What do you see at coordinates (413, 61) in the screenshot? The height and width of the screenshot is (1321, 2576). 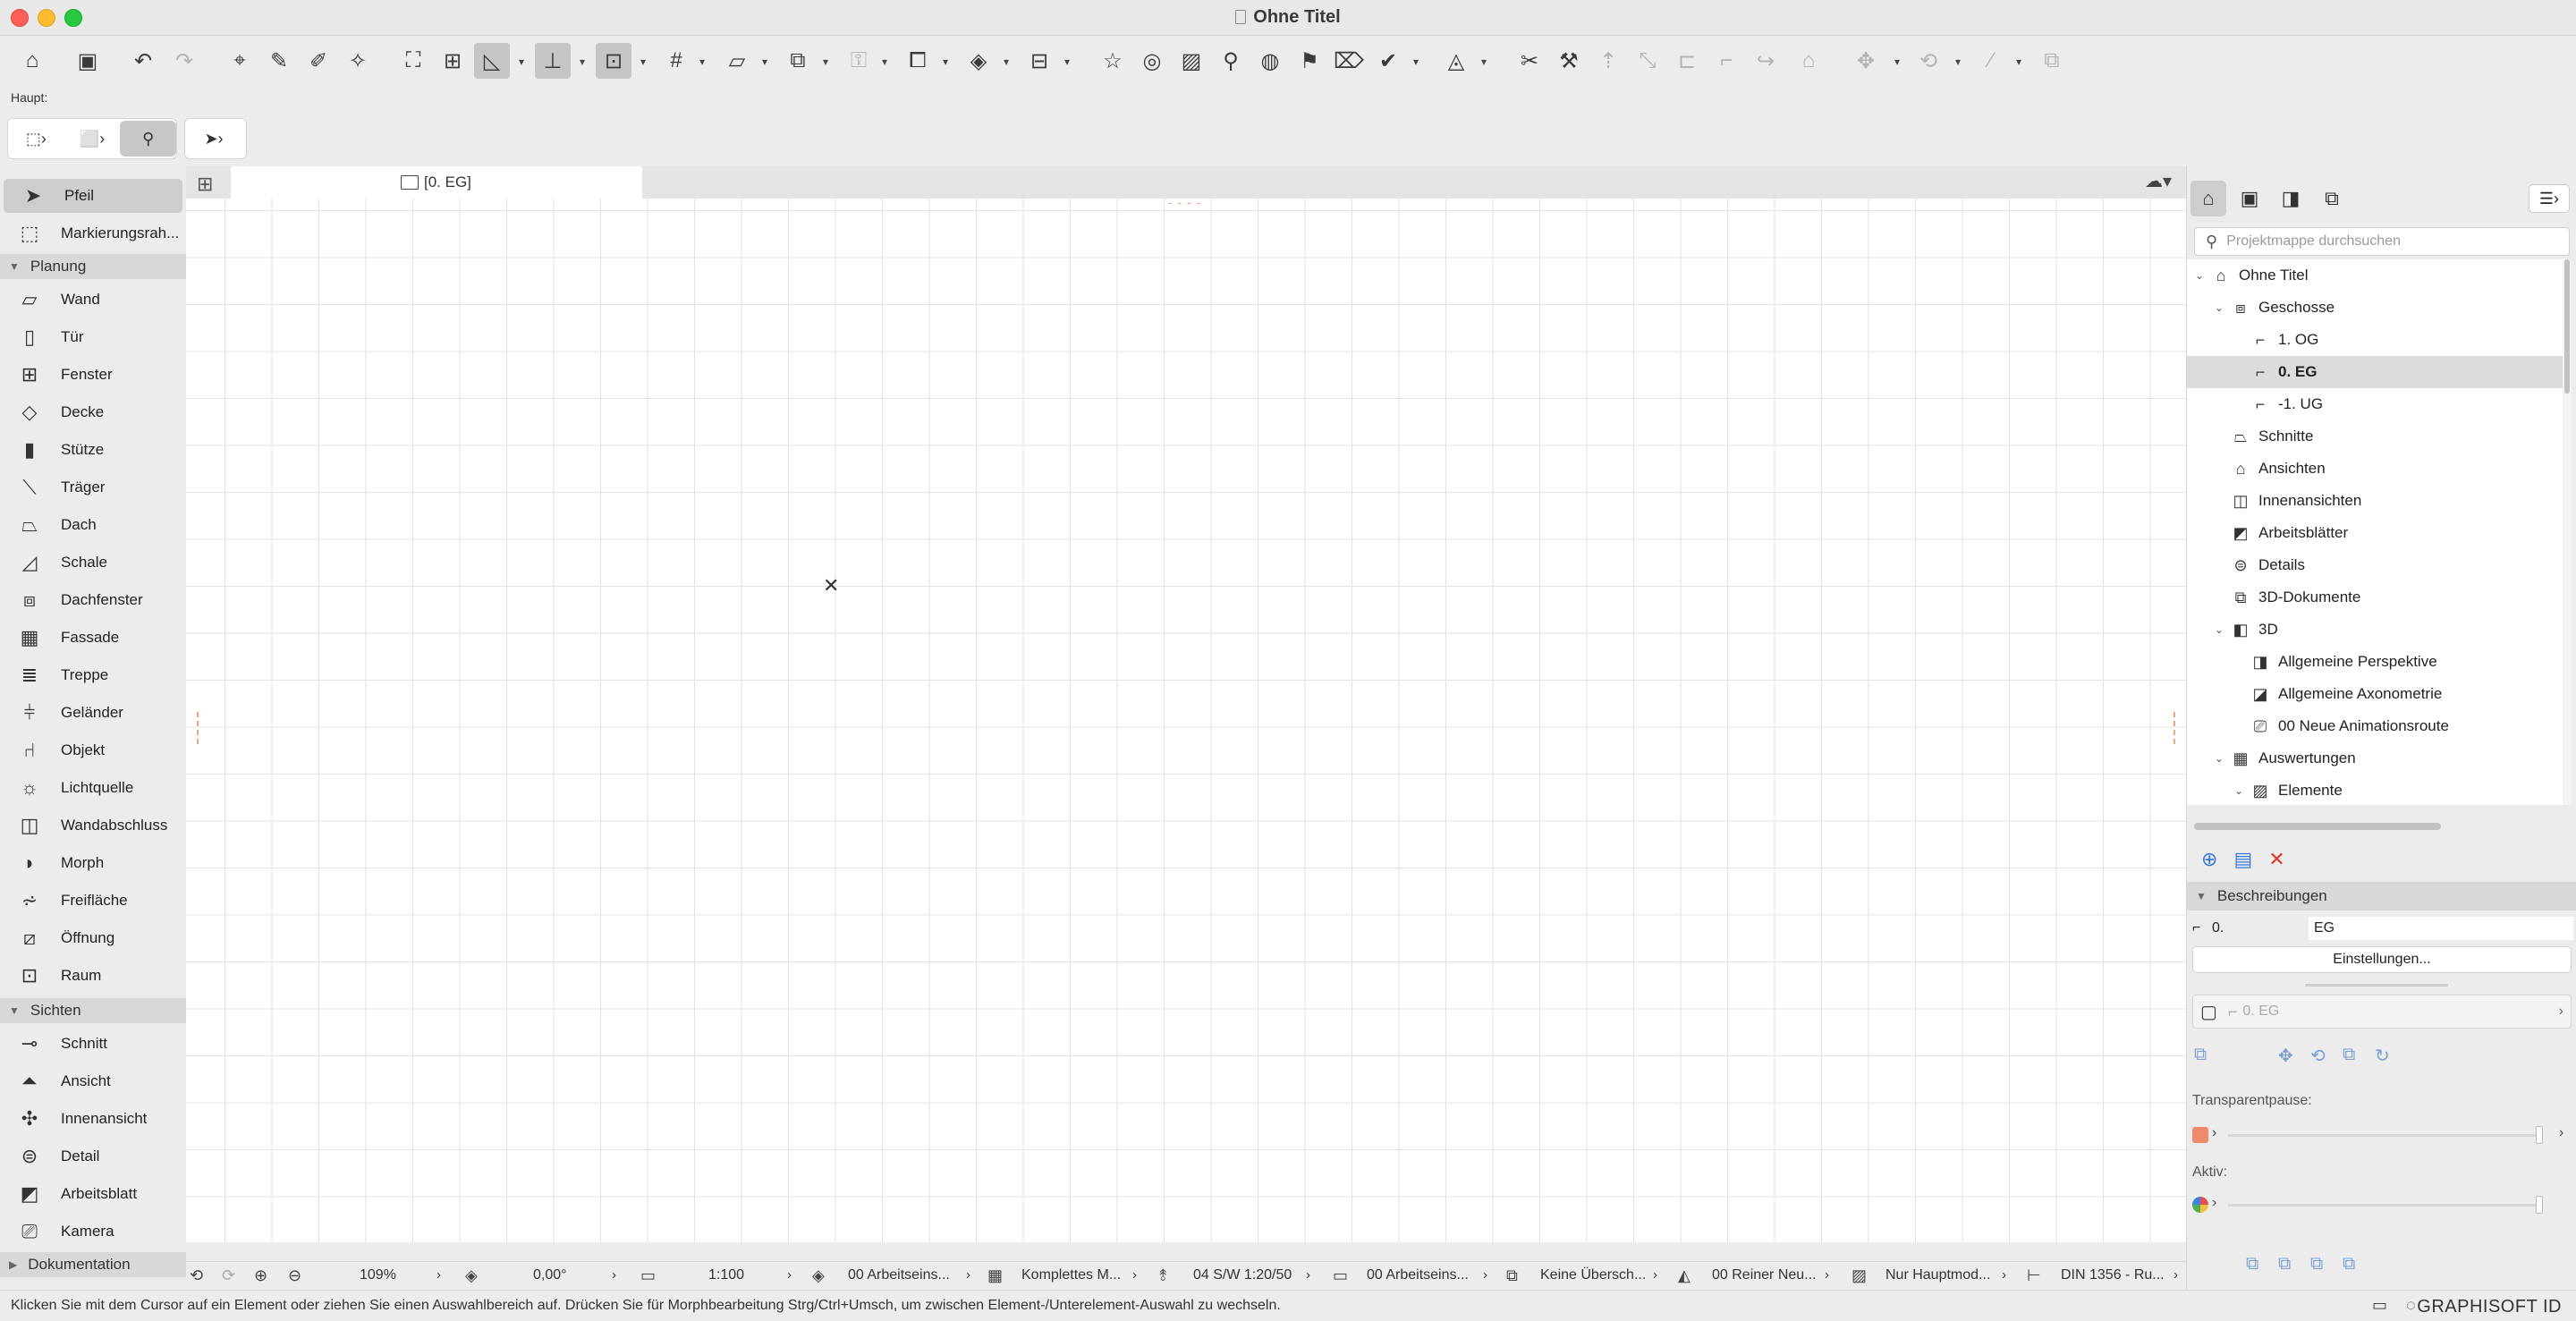 I see `suspend-groups-icon: ⛶` at bounding box center [413, 61].